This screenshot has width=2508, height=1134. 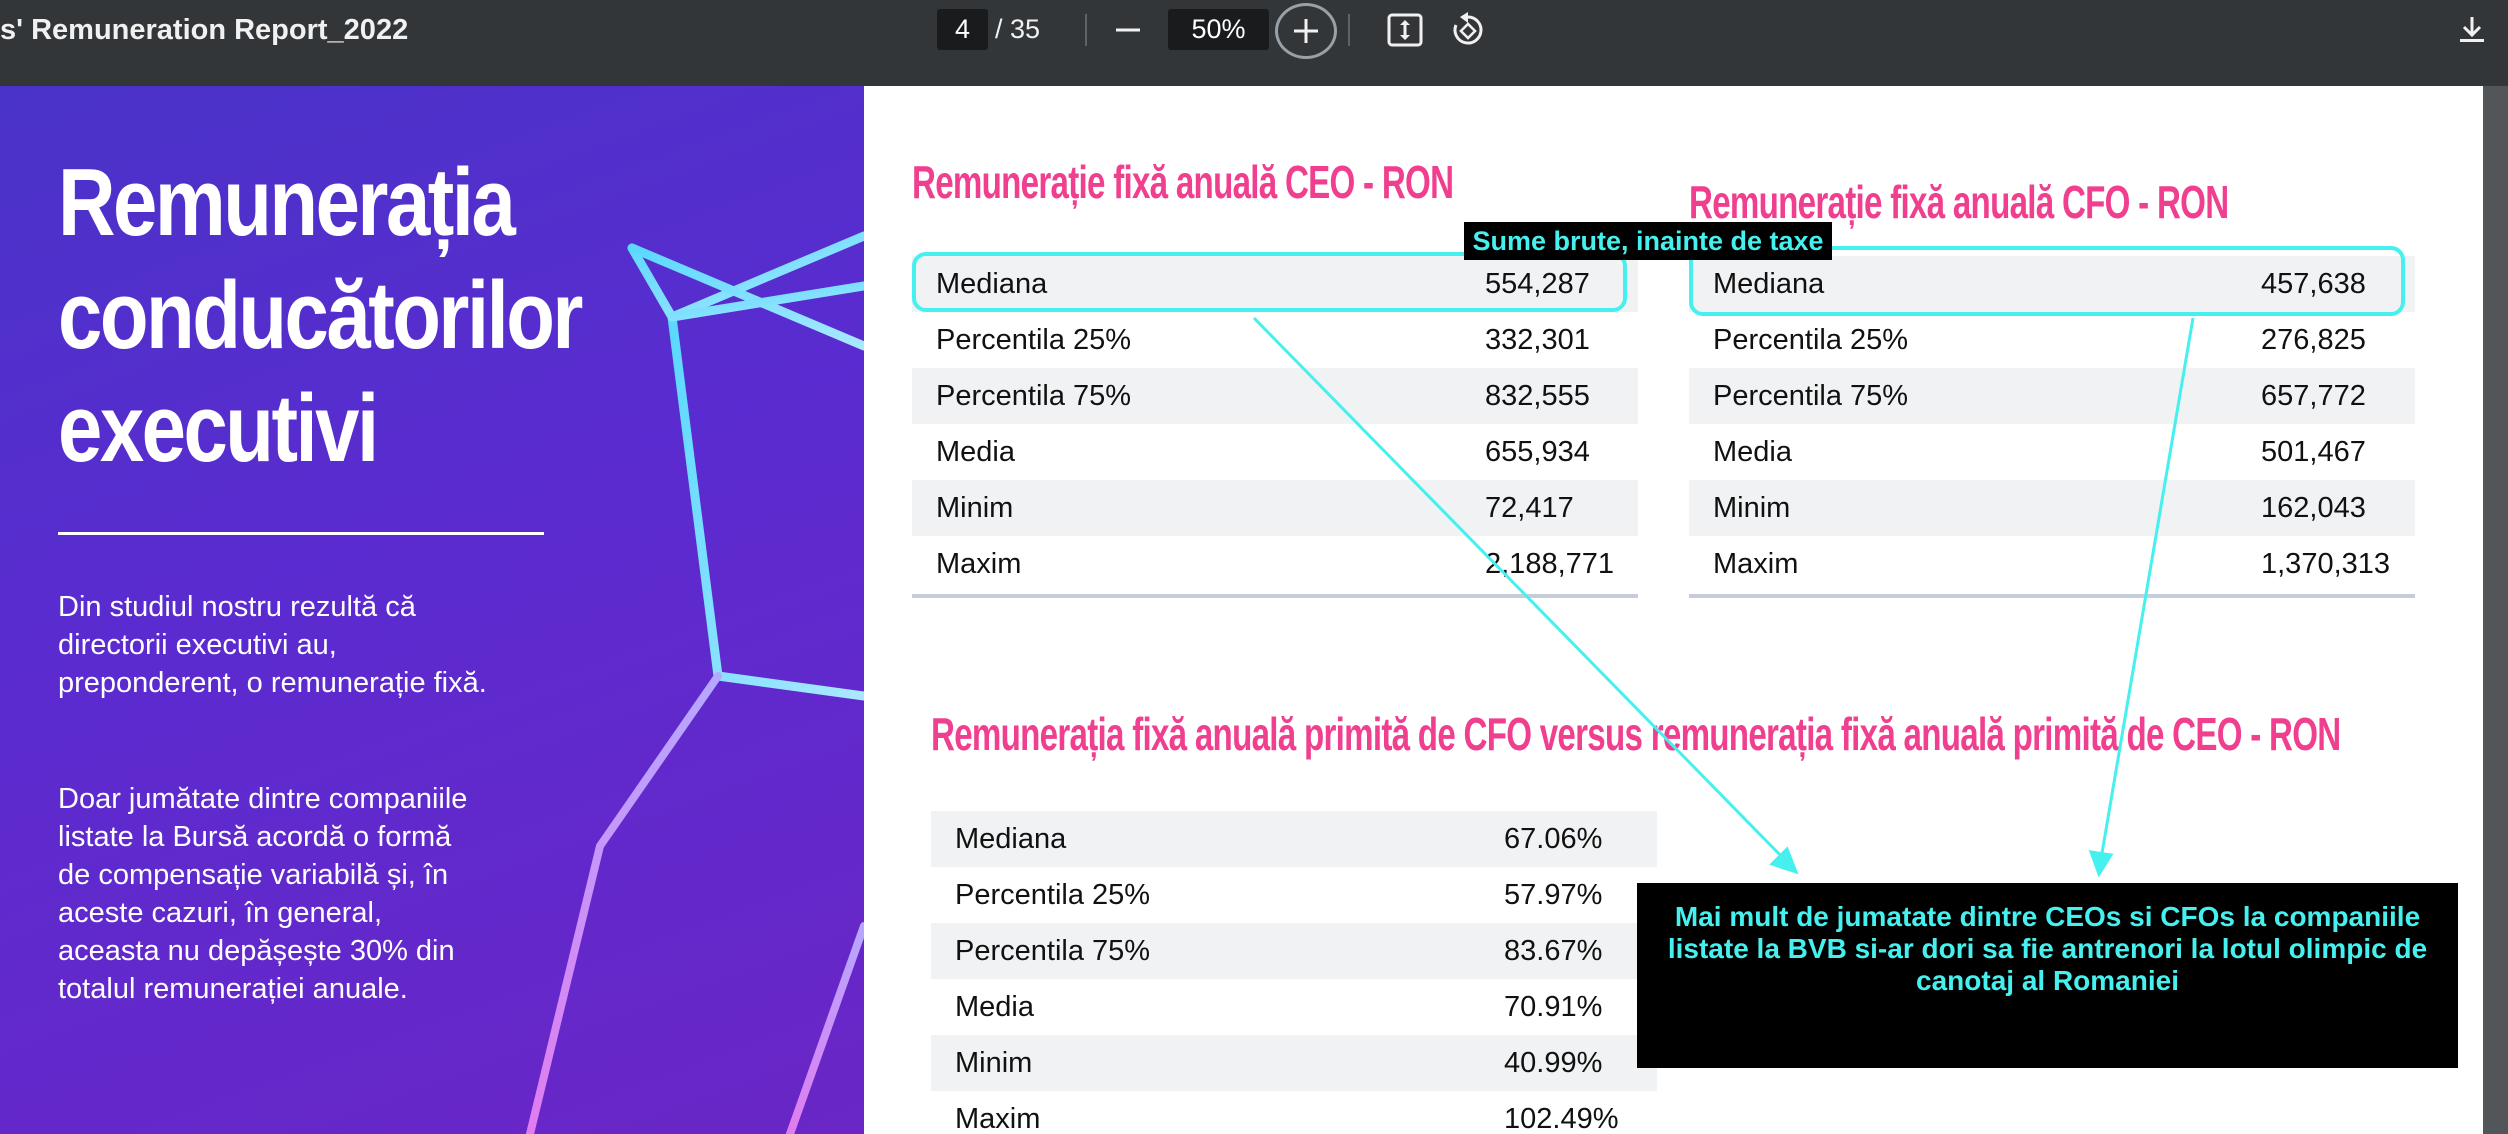 I want to click on zoom-in-button, so click(x=1306, y=31).